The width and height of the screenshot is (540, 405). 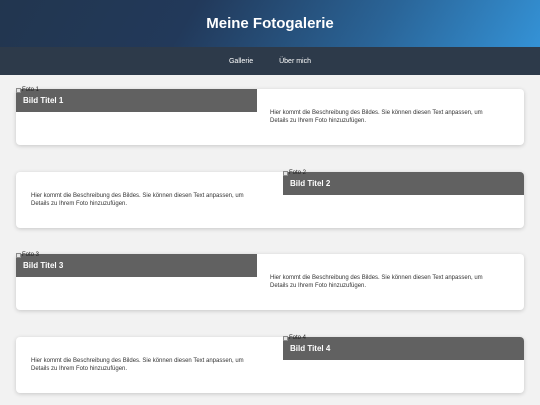 I want to click on broken-image-alt-2: Foto 2, so click(x=294, y=173).